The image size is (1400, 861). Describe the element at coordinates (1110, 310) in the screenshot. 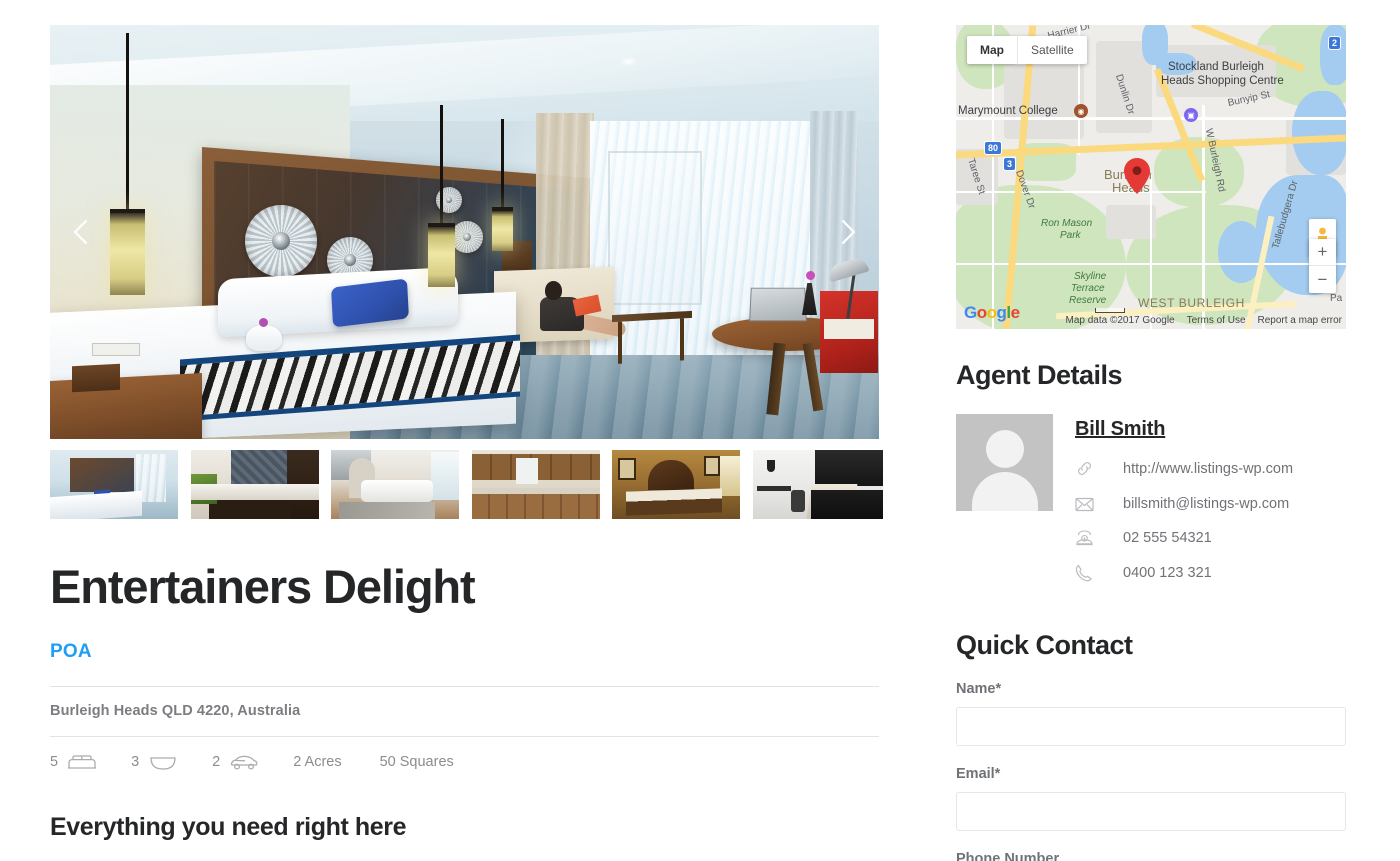

I see `map-scale-bar` at that location.